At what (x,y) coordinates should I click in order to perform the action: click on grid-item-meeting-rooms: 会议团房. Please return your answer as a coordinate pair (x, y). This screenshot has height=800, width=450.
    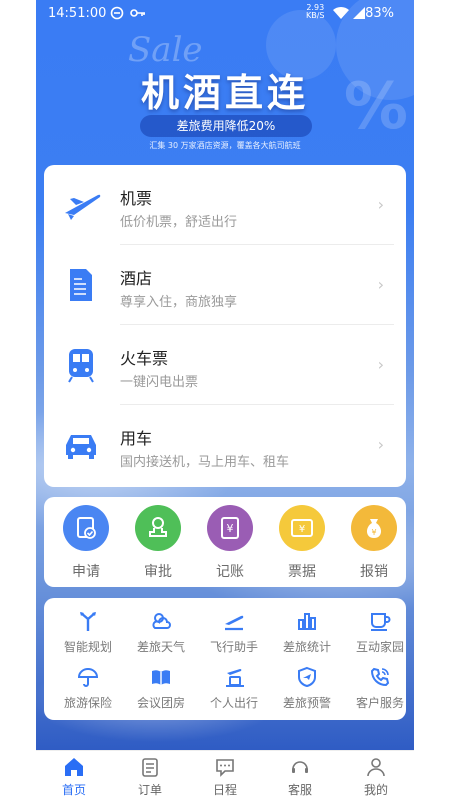
    Looking at the image, I should click on (161, 690).